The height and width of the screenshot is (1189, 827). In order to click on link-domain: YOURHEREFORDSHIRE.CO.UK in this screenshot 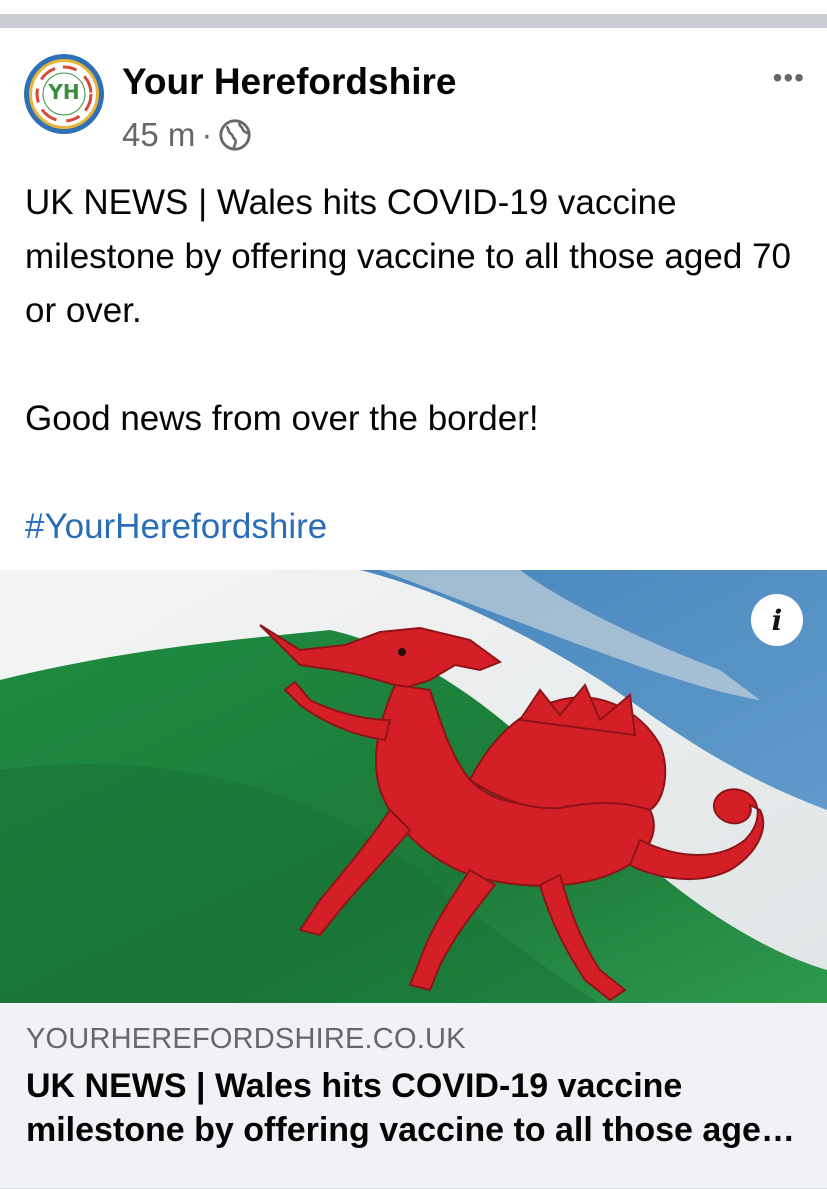, I will do `click(246, 1039)`.